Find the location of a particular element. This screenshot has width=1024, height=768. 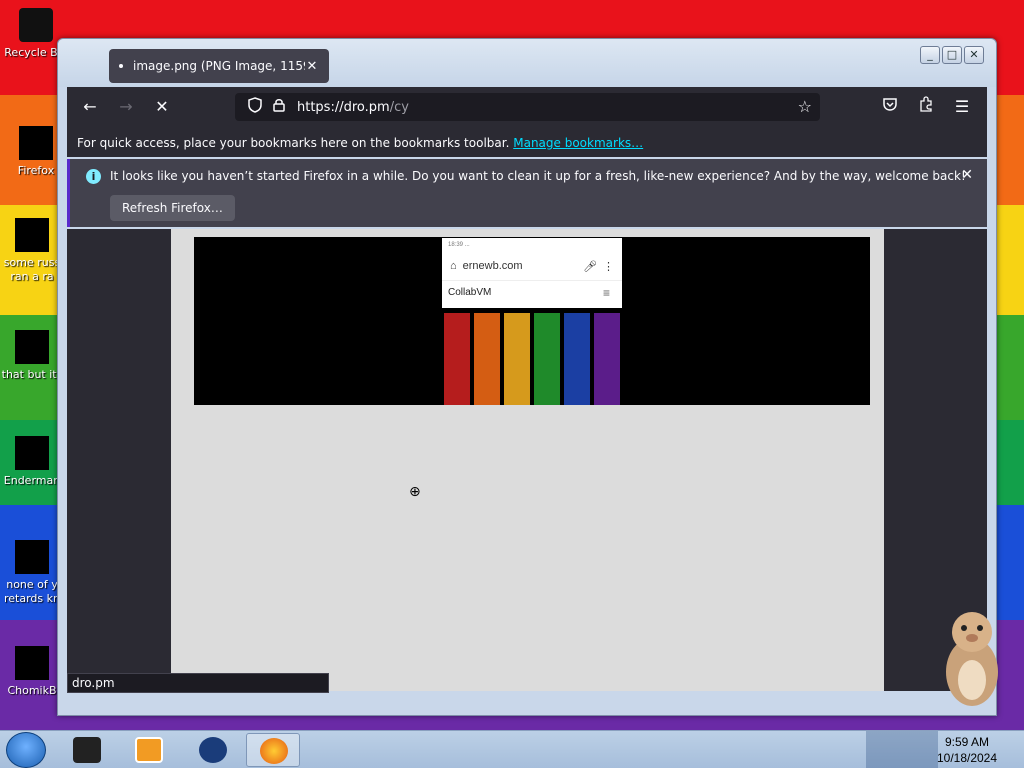

minimize-button: _ is located at coordinates (930, 55).